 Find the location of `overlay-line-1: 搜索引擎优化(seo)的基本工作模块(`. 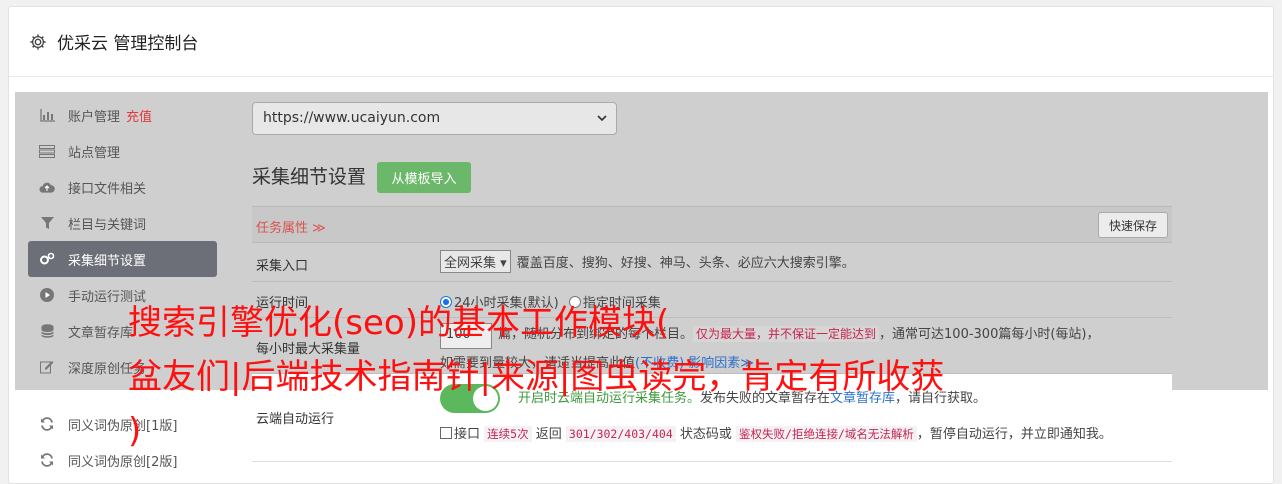

overlay-line-1: 搜索引擎优化(seo)的基本工作模块( is located at coordinates (399, 323).